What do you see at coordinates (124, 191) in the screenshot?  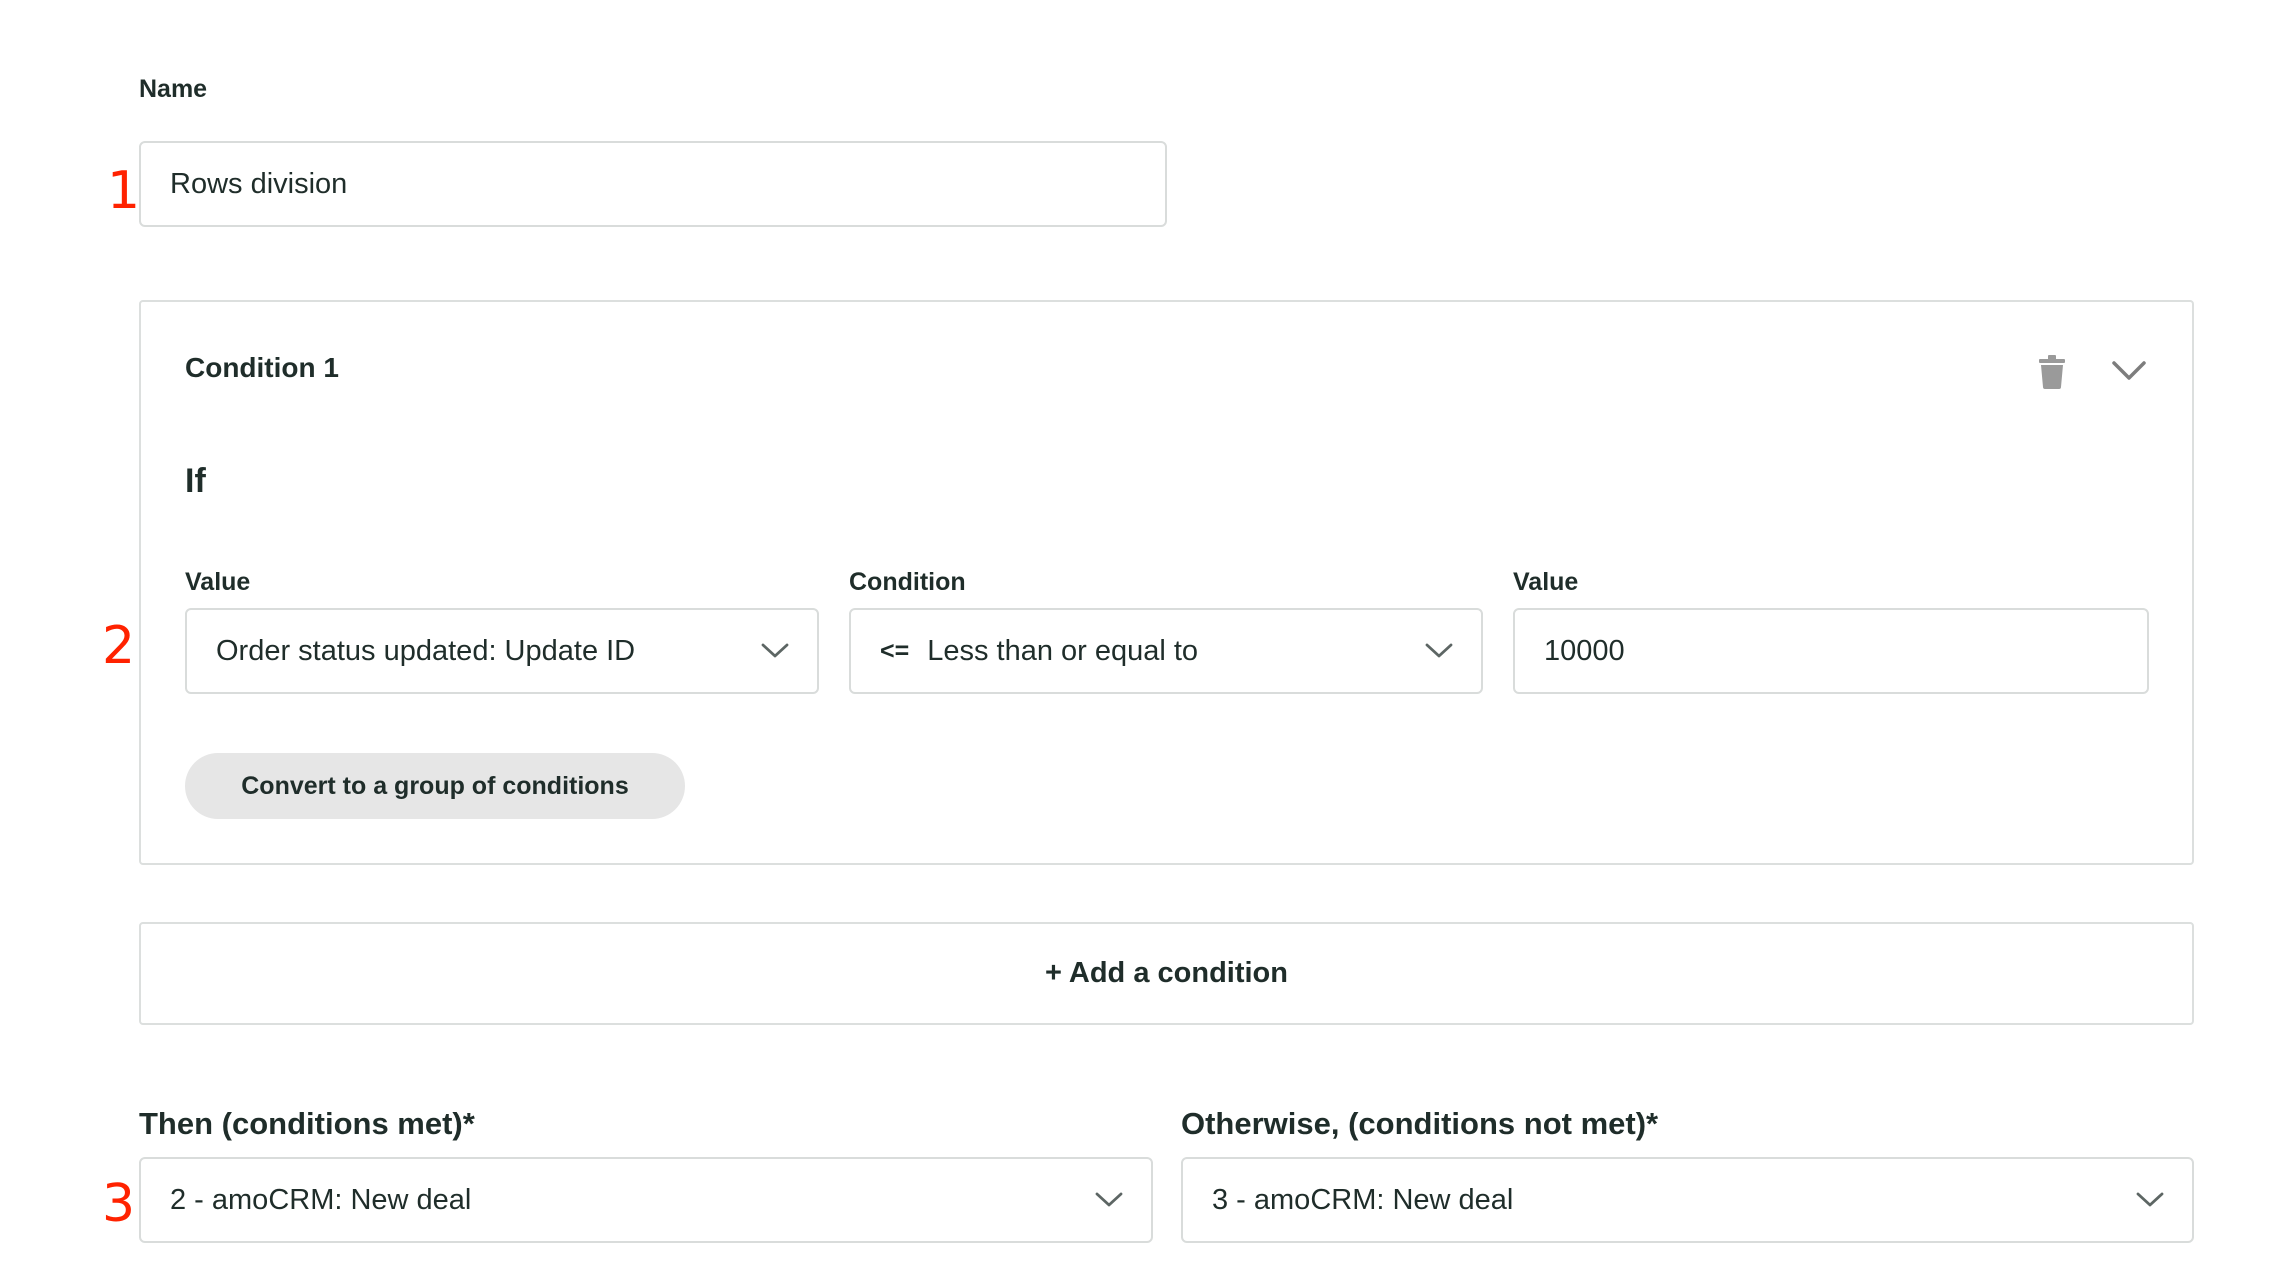 I see `annotation-marker-1: 1` at bounding box center [124, 191].